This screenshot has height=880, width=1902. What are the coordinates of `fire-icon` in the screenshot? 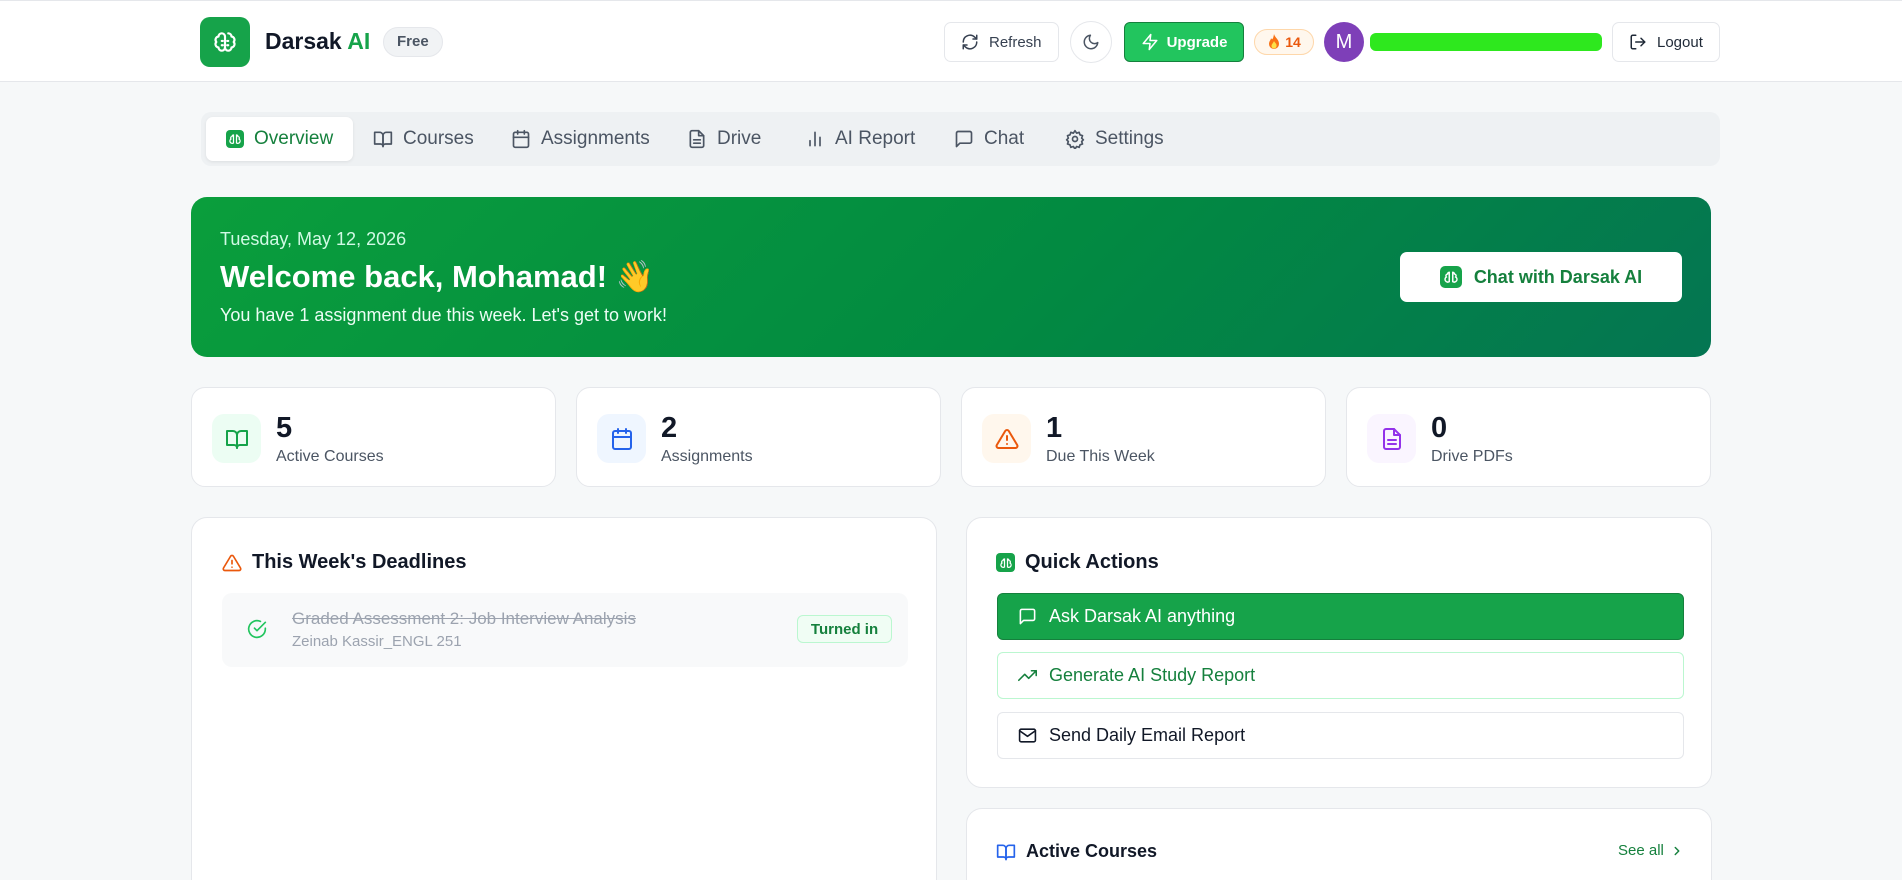 It's located at (1274, 41).